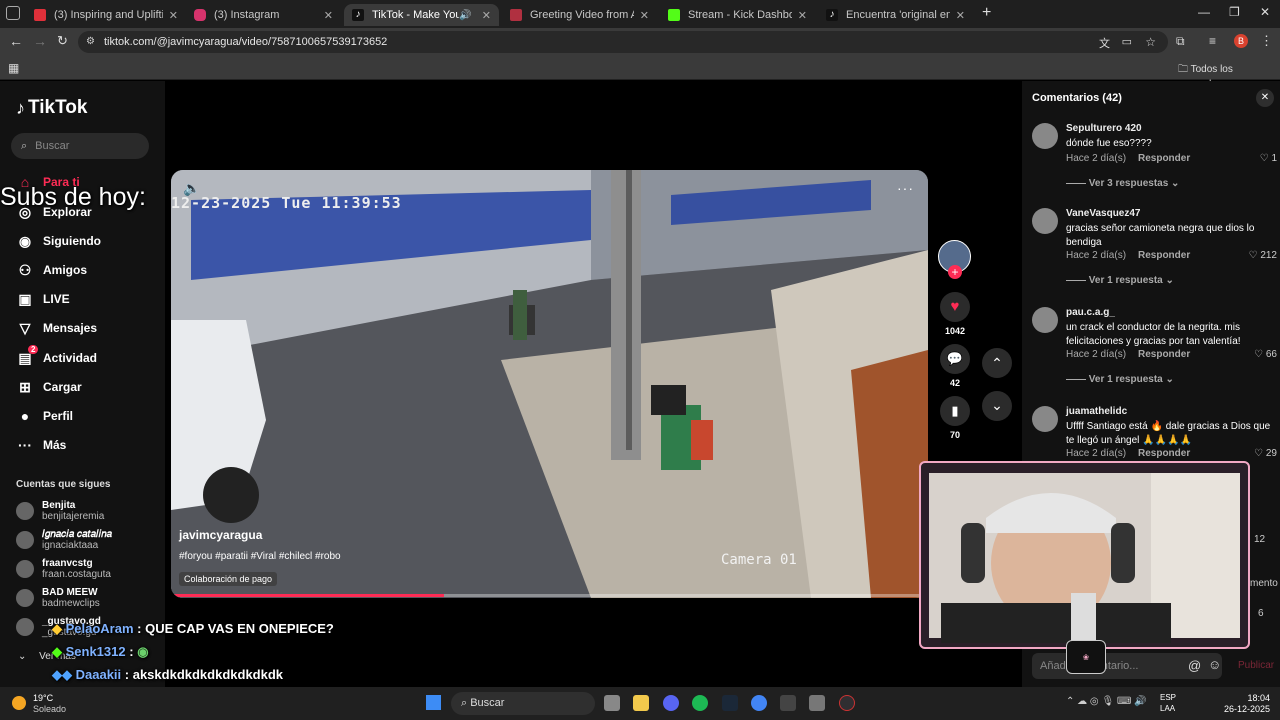 The width and height of the screenshot is (1280, 720). I want to click on nav-item: ● Perfil, so click(44, 416).